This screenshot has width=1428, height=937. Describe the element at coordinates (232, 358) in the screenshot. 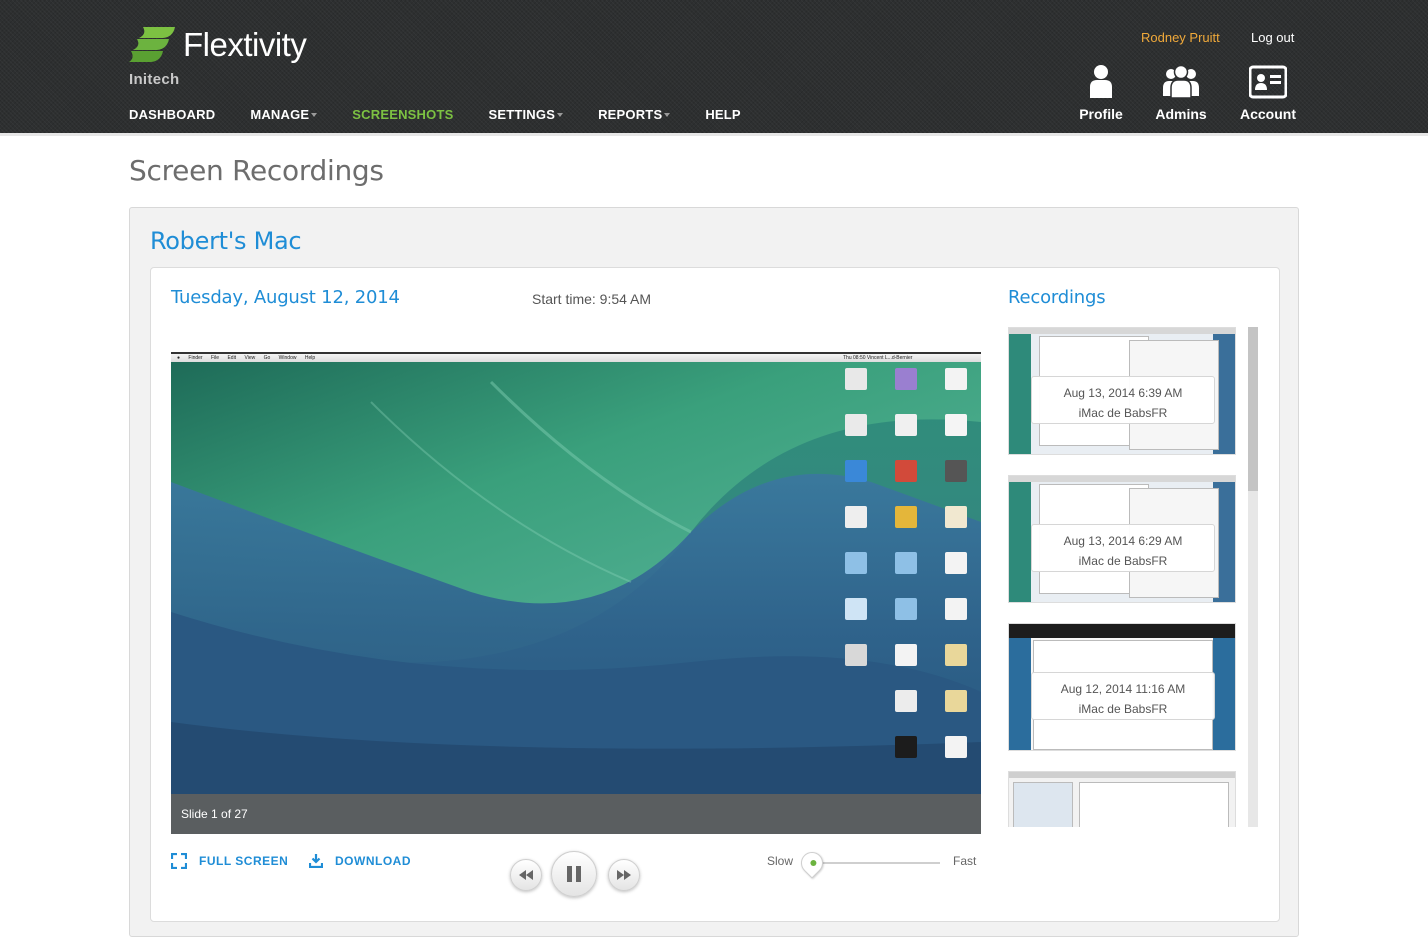

I see `menubar-edit: Edit` at that location.